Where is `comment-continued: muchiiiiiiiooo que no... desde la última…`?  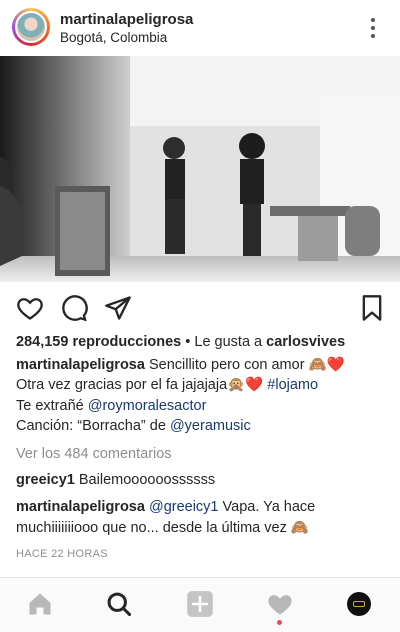
comment-continued: muchiiiiiiiooo que no... desde la última… is located at coordinates (162, 528).